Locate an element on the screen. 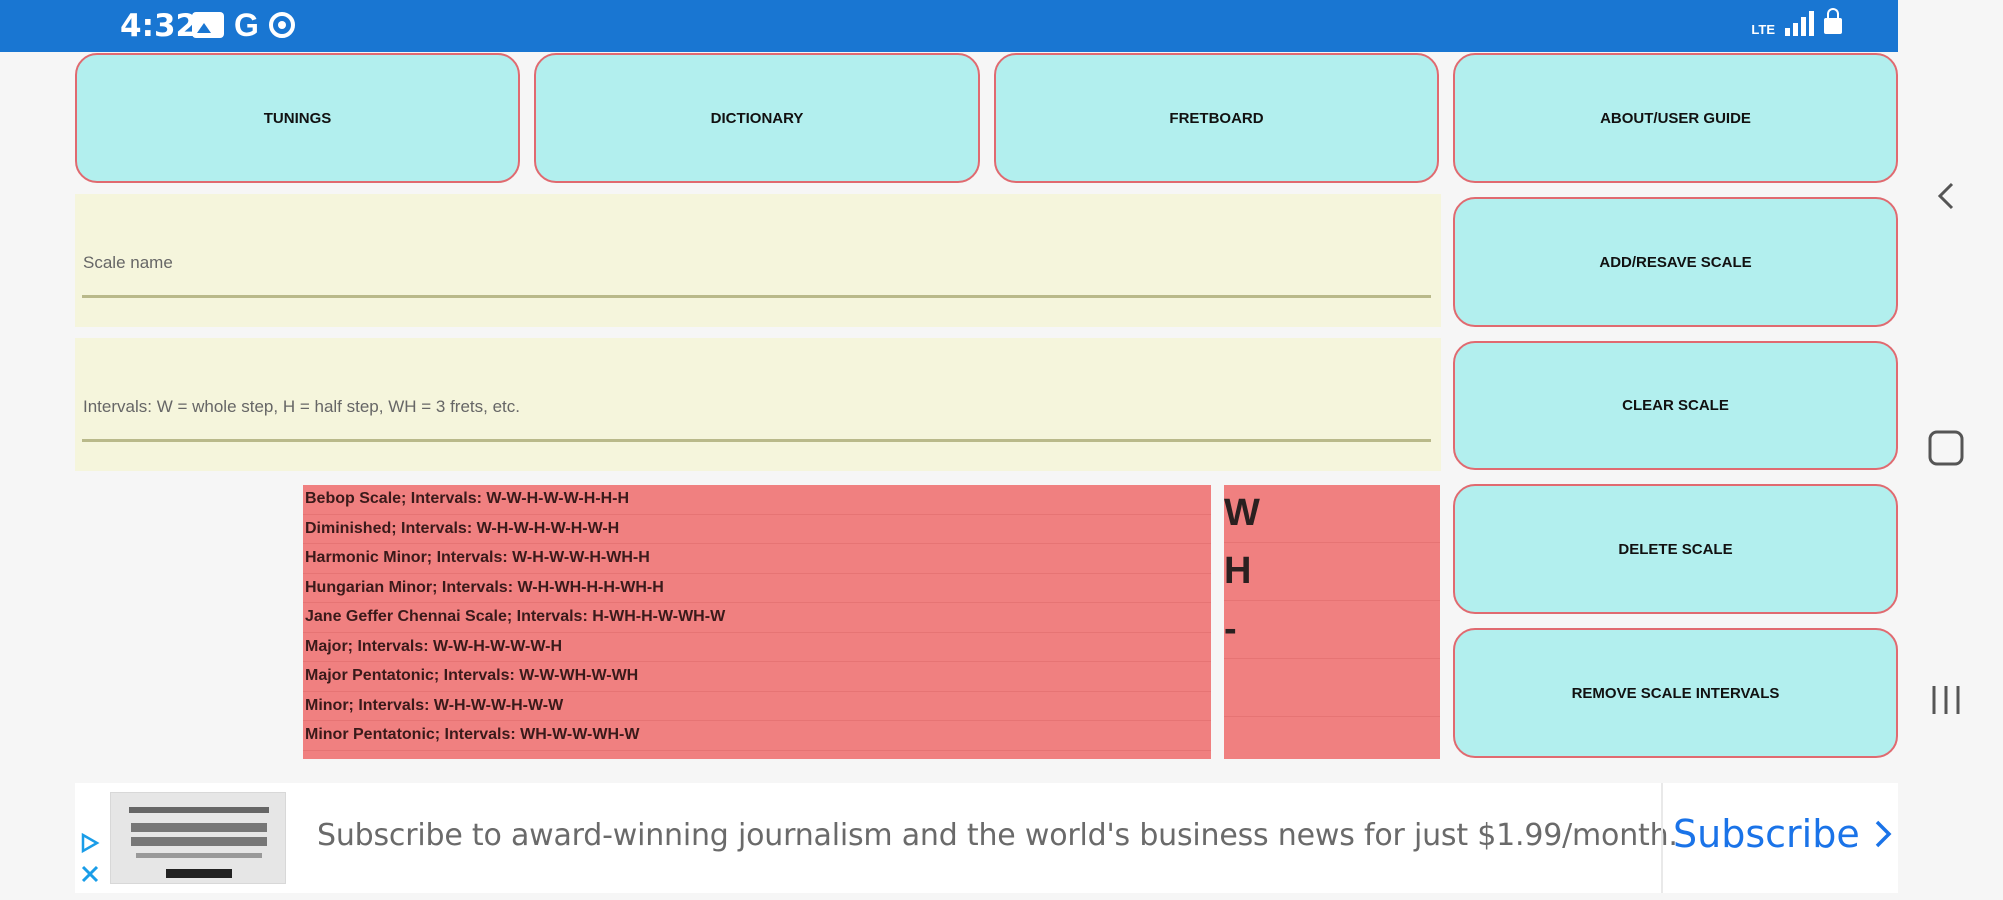 Image resolution: width=2003 pixels, height=900 pixels. status-icons-right: LTE is located at coordinates (1796, 22).